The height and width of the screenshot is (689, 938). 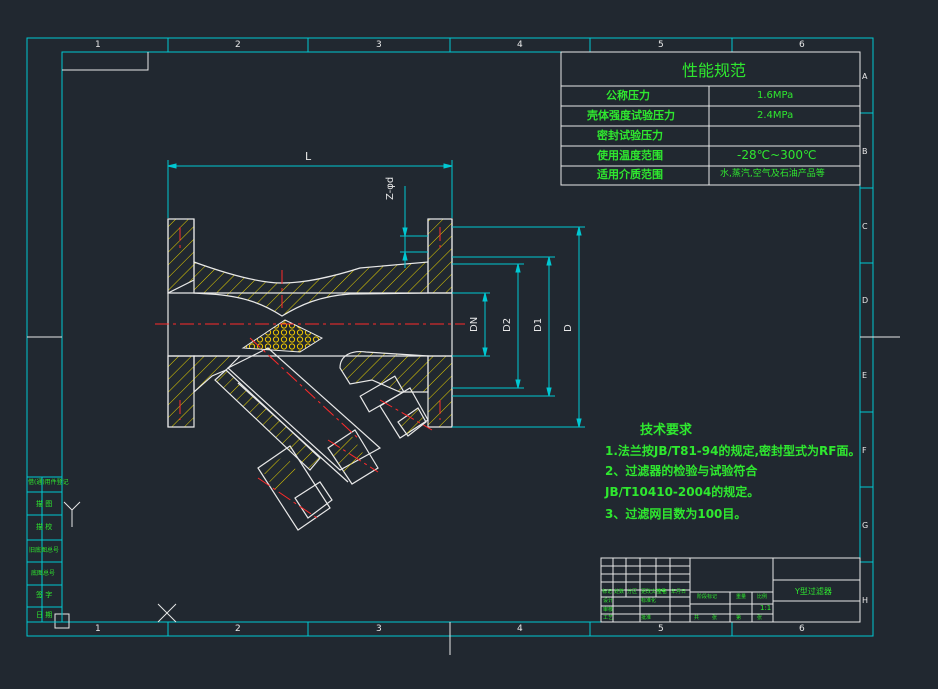 What do you see at coordinates (661, 45) in the screenshot?
I see `zone-col-5: 5` at bounding box center [661, 45].